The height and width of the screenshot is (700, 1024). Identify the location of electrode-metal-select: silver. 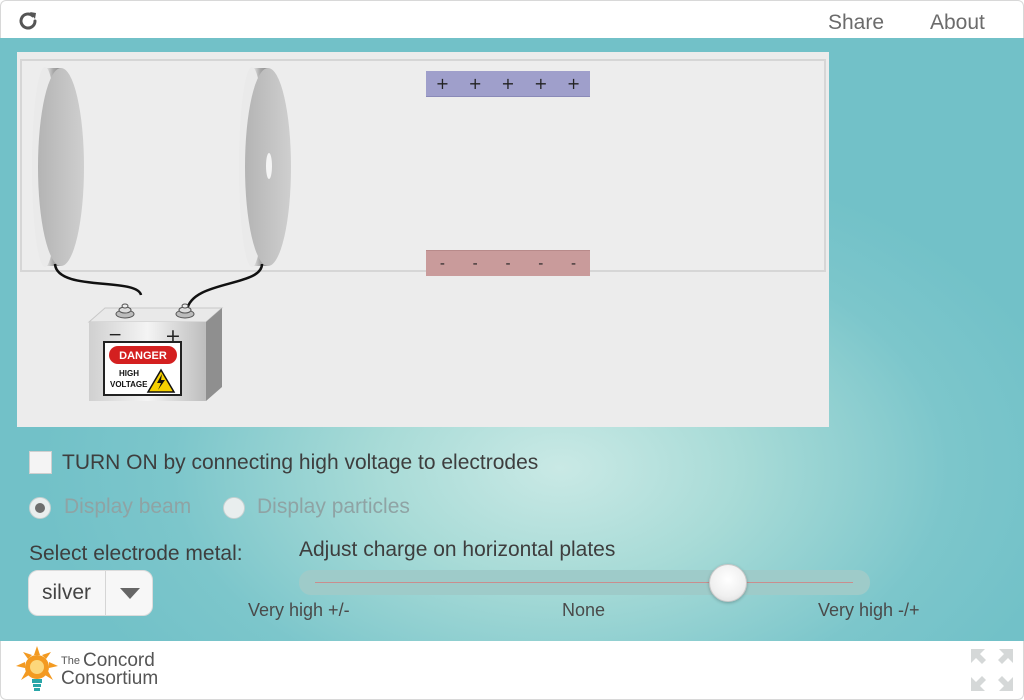
(90, 593).